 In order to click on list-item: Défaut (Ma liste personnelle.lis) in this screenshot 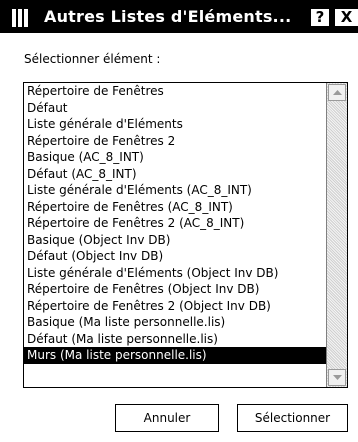, I will do `click(175, 339)`.